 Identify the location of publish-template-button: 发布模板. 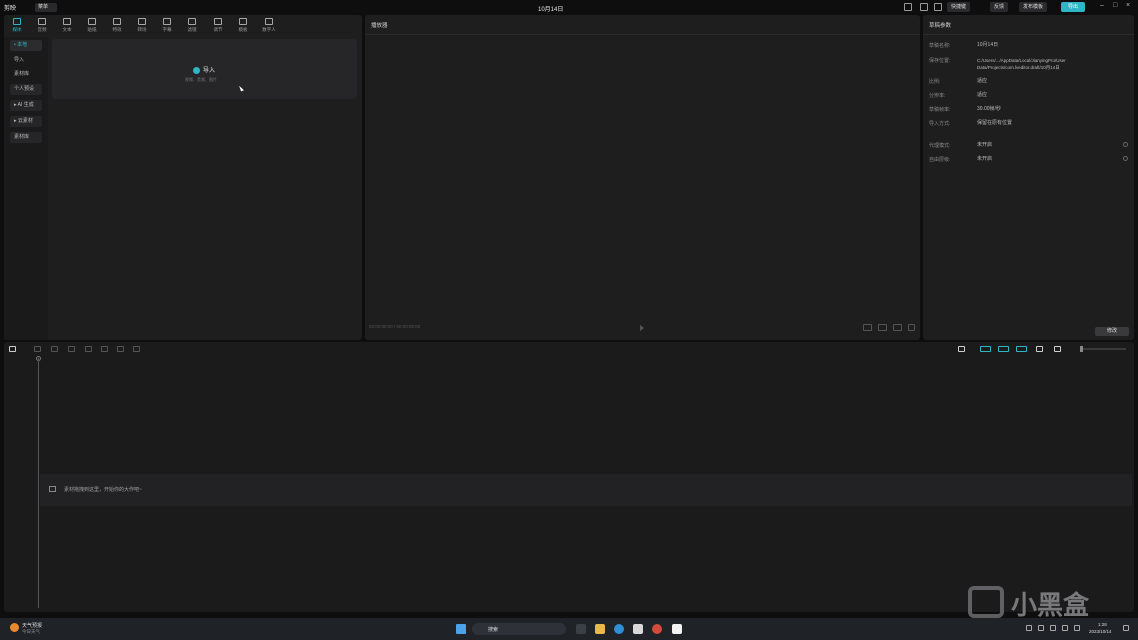
(1033, 7).